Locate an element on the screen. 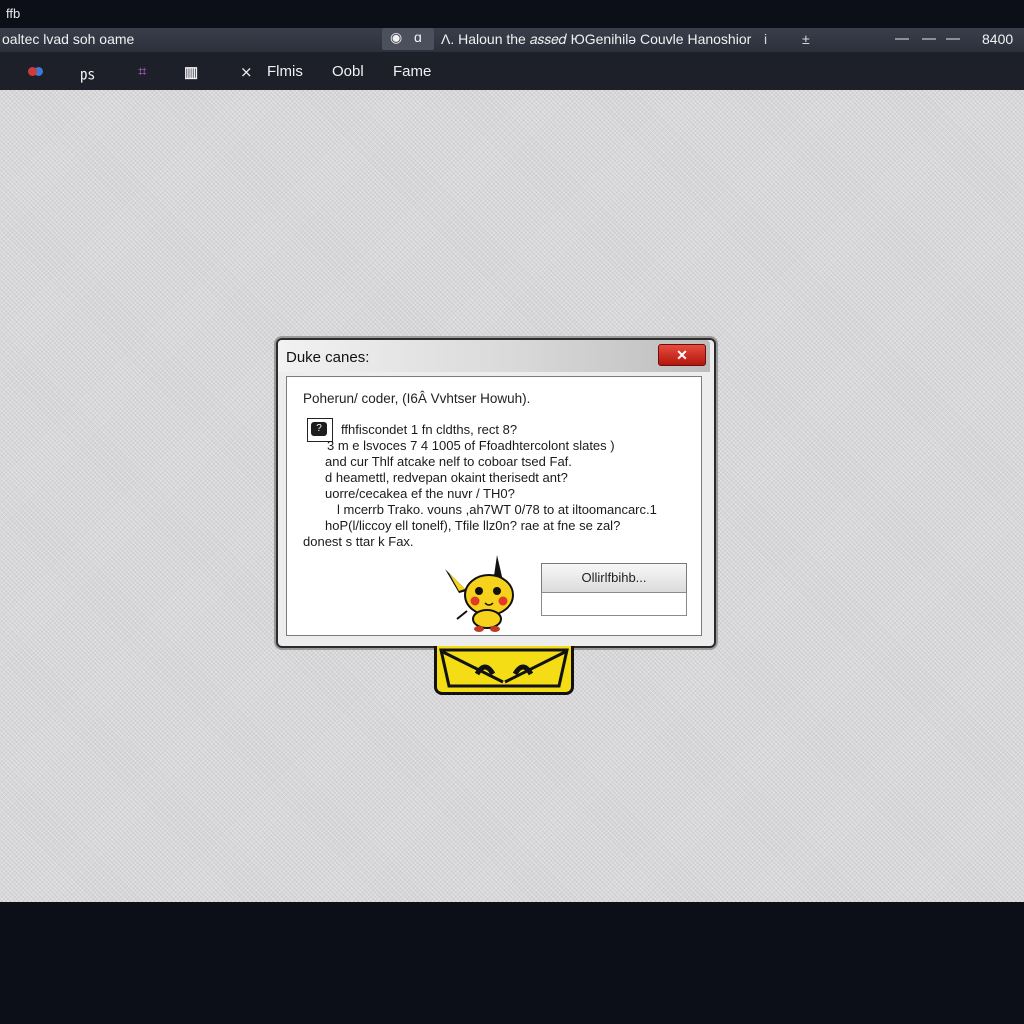  app-logo-icon is located at coordinates (32, 71).